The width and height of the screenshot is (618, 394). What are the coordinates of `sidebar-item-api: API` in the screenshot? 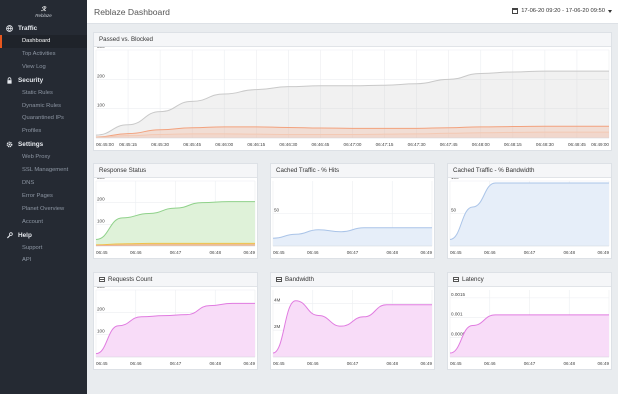 It's located at (43, 260).